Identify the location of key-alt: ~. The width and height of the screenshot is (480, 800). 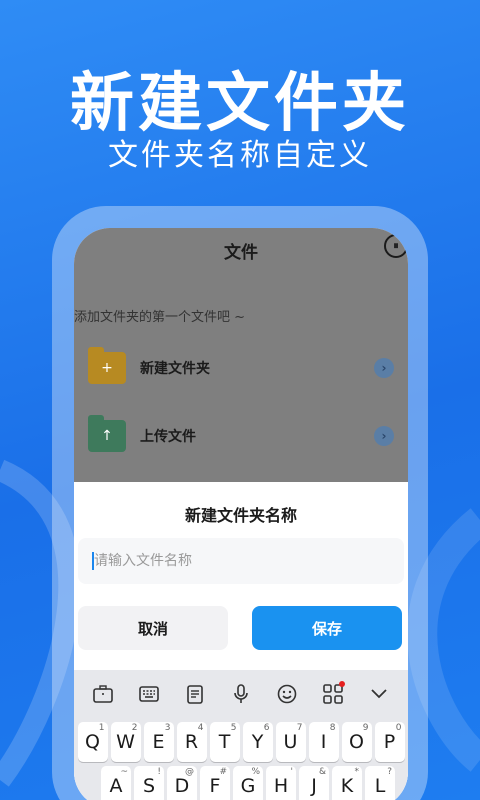
(124, 772).